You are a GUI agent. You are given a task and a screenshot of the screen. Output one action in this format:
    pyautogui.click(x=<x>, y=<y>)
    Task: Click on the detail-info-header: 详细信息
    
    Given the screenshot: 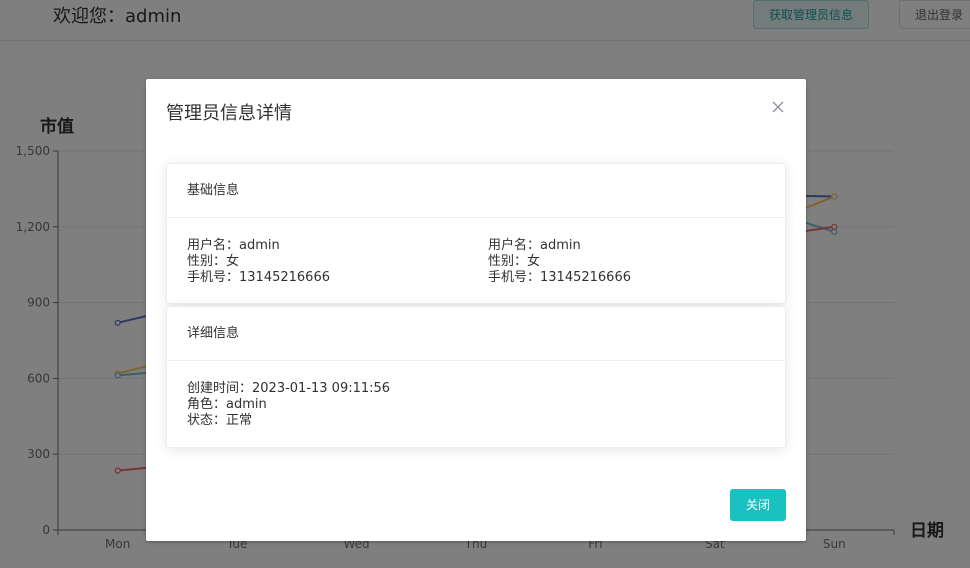 What is the action you would take?
    pyautogui.click(x=476, y=334)
    